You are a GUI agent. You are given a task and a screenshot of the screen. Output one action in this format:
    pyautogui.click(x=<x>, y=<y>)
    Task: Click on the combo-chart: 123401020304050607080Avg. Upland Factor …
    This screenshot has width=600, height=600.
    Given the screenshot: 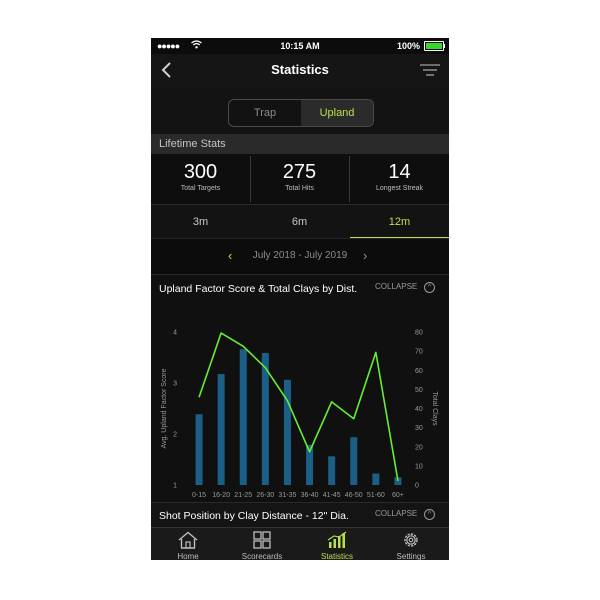 What is the action you would take?
    pyautogui.click(x=299, y=415)
    